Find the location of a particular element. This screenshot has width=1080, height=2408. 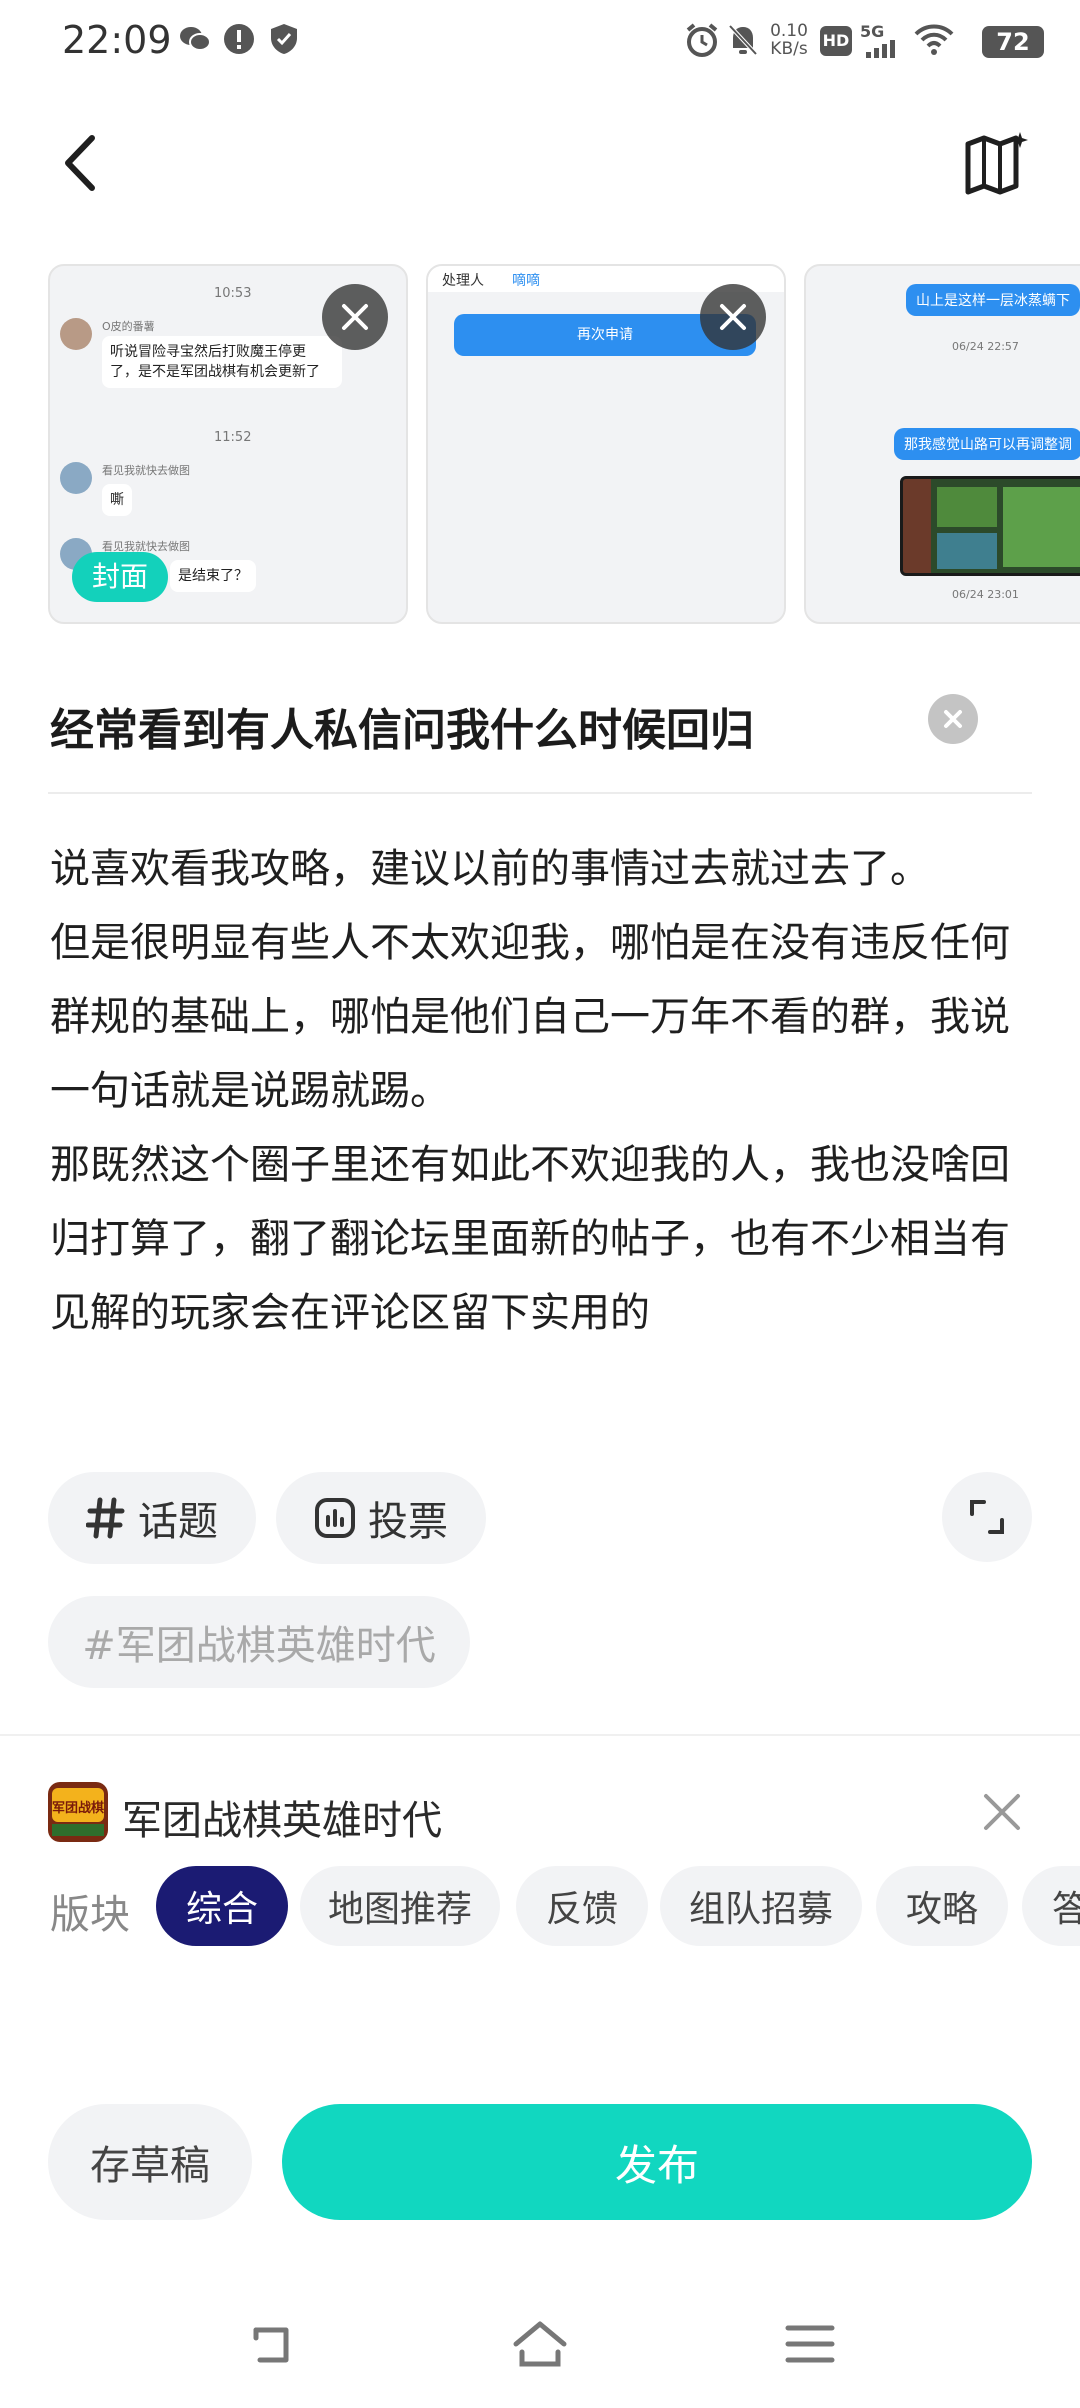

body-paragraph: 说喜欢看我攻略，建议以前的事情过去就过去了。 is located at coordinates (490, 869).